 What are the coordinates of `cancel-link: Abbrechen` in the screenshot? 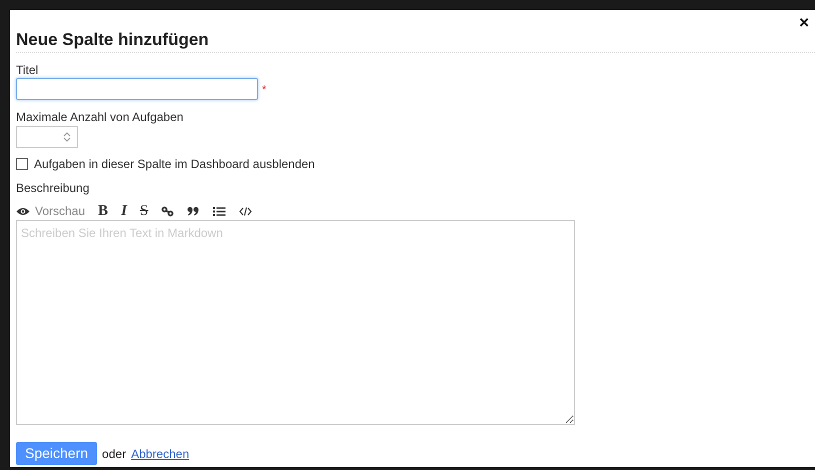 It's located at (160, 453).